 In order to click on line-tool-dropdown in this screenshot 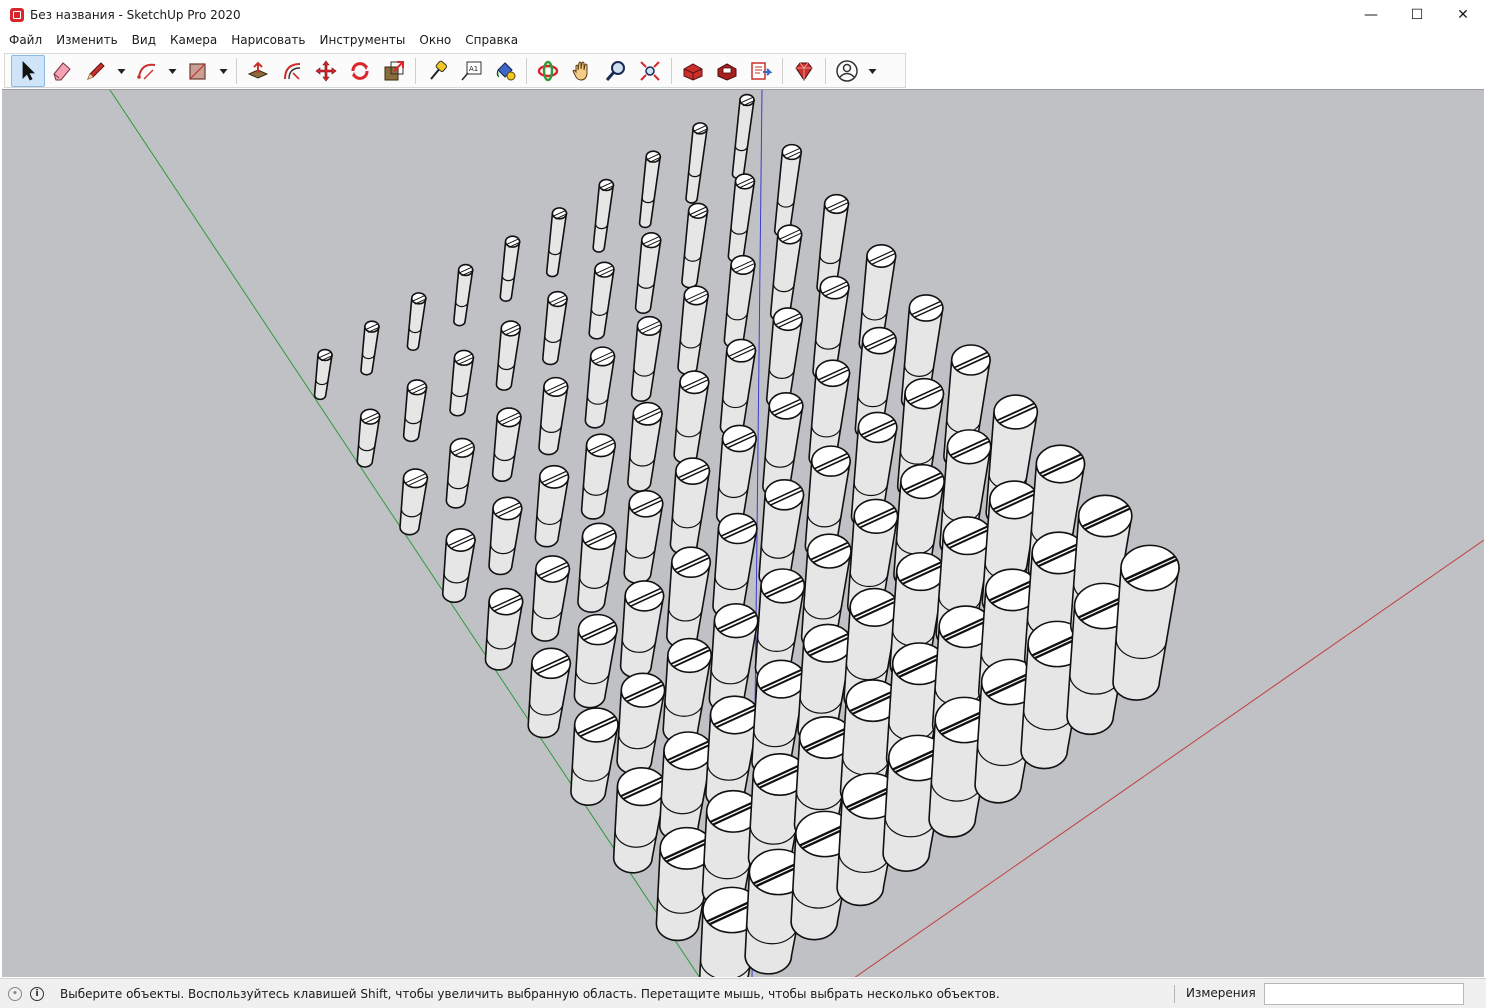, I will do `click(121, 71)`.